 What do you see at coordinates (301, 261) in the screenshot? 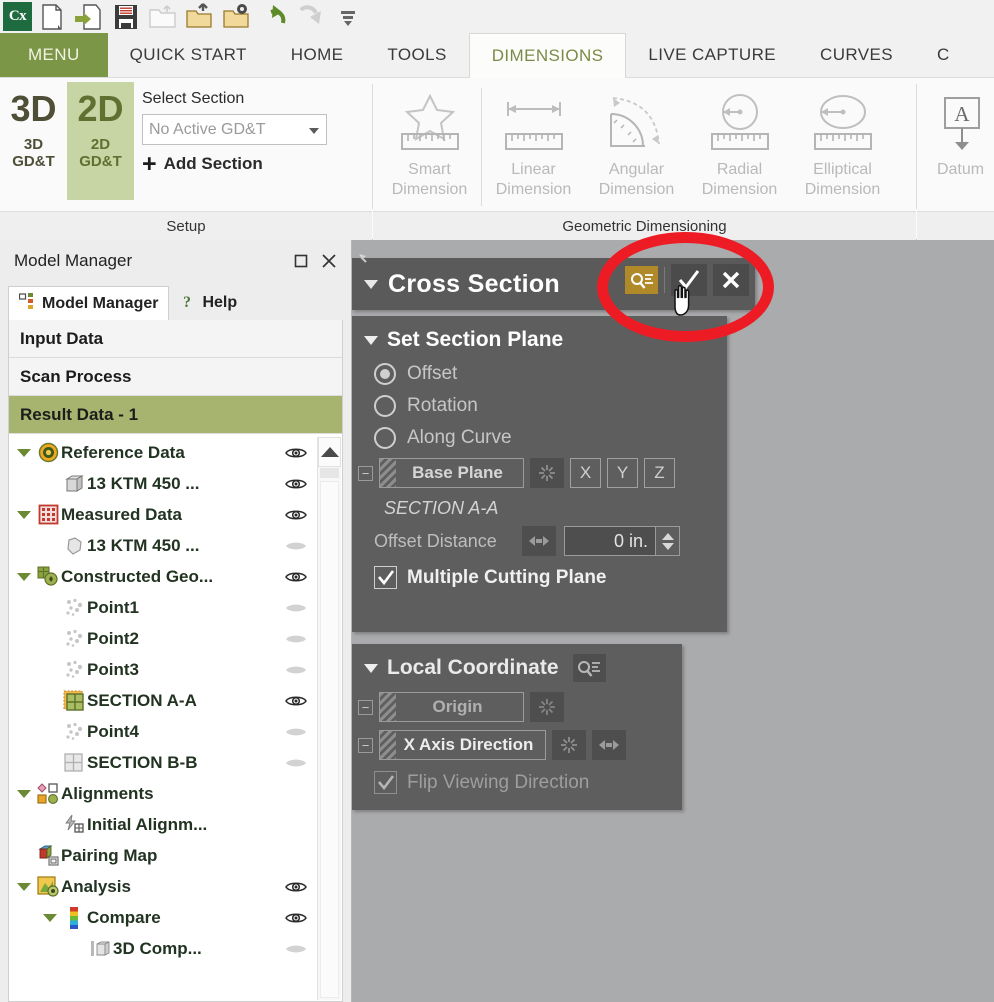
I see `restore-icon` at bounding box center [301, 261].